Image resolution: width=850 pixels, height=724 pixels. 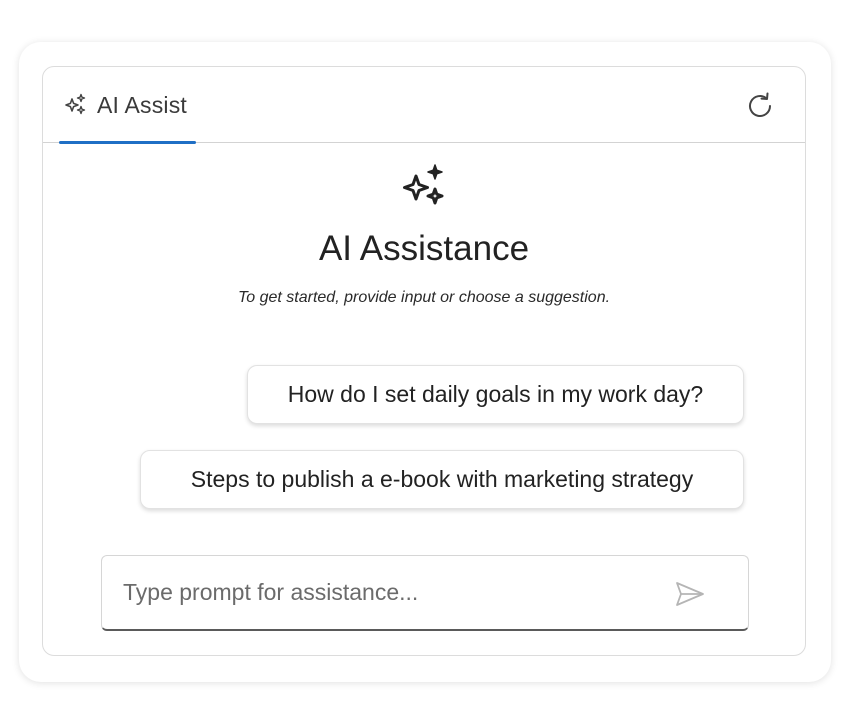 I want to click on panel-header: AI Assist, so click(x=424, y=105).